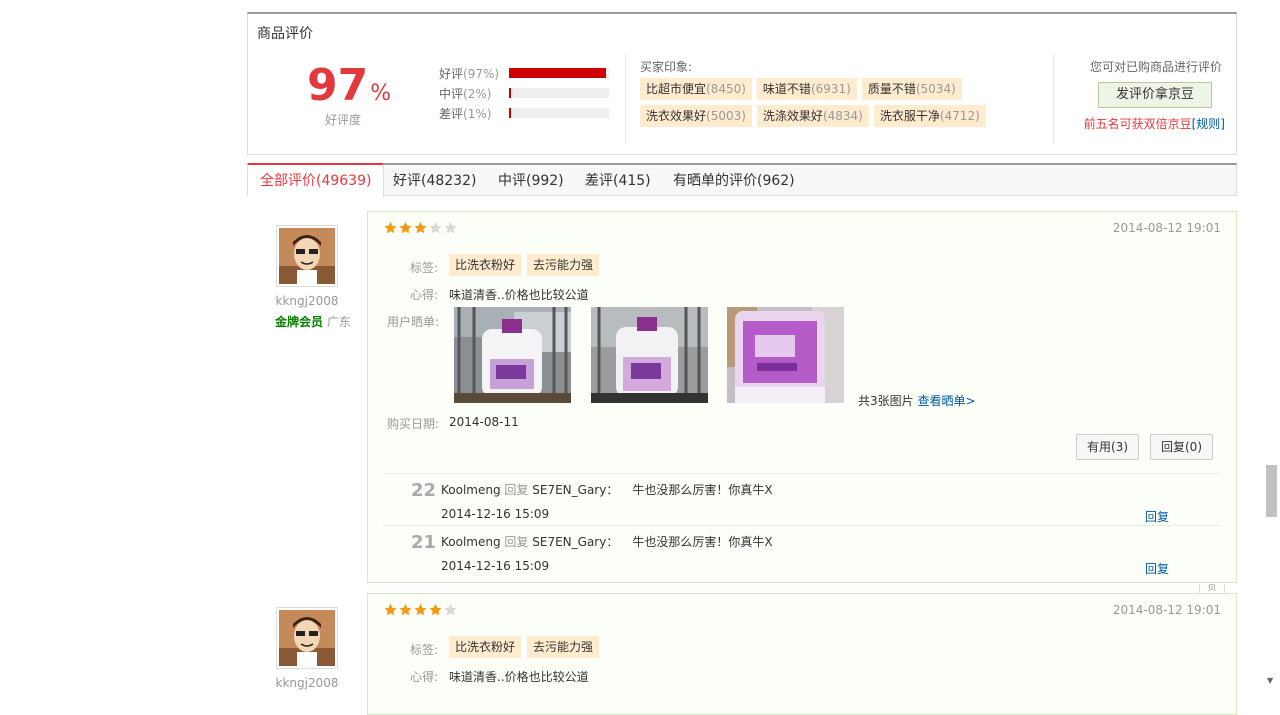  What do you see at coordinates (618, 180) in the screenshot?
I see `tab-negative: 差评(415)` at bounding box center [618, 180].